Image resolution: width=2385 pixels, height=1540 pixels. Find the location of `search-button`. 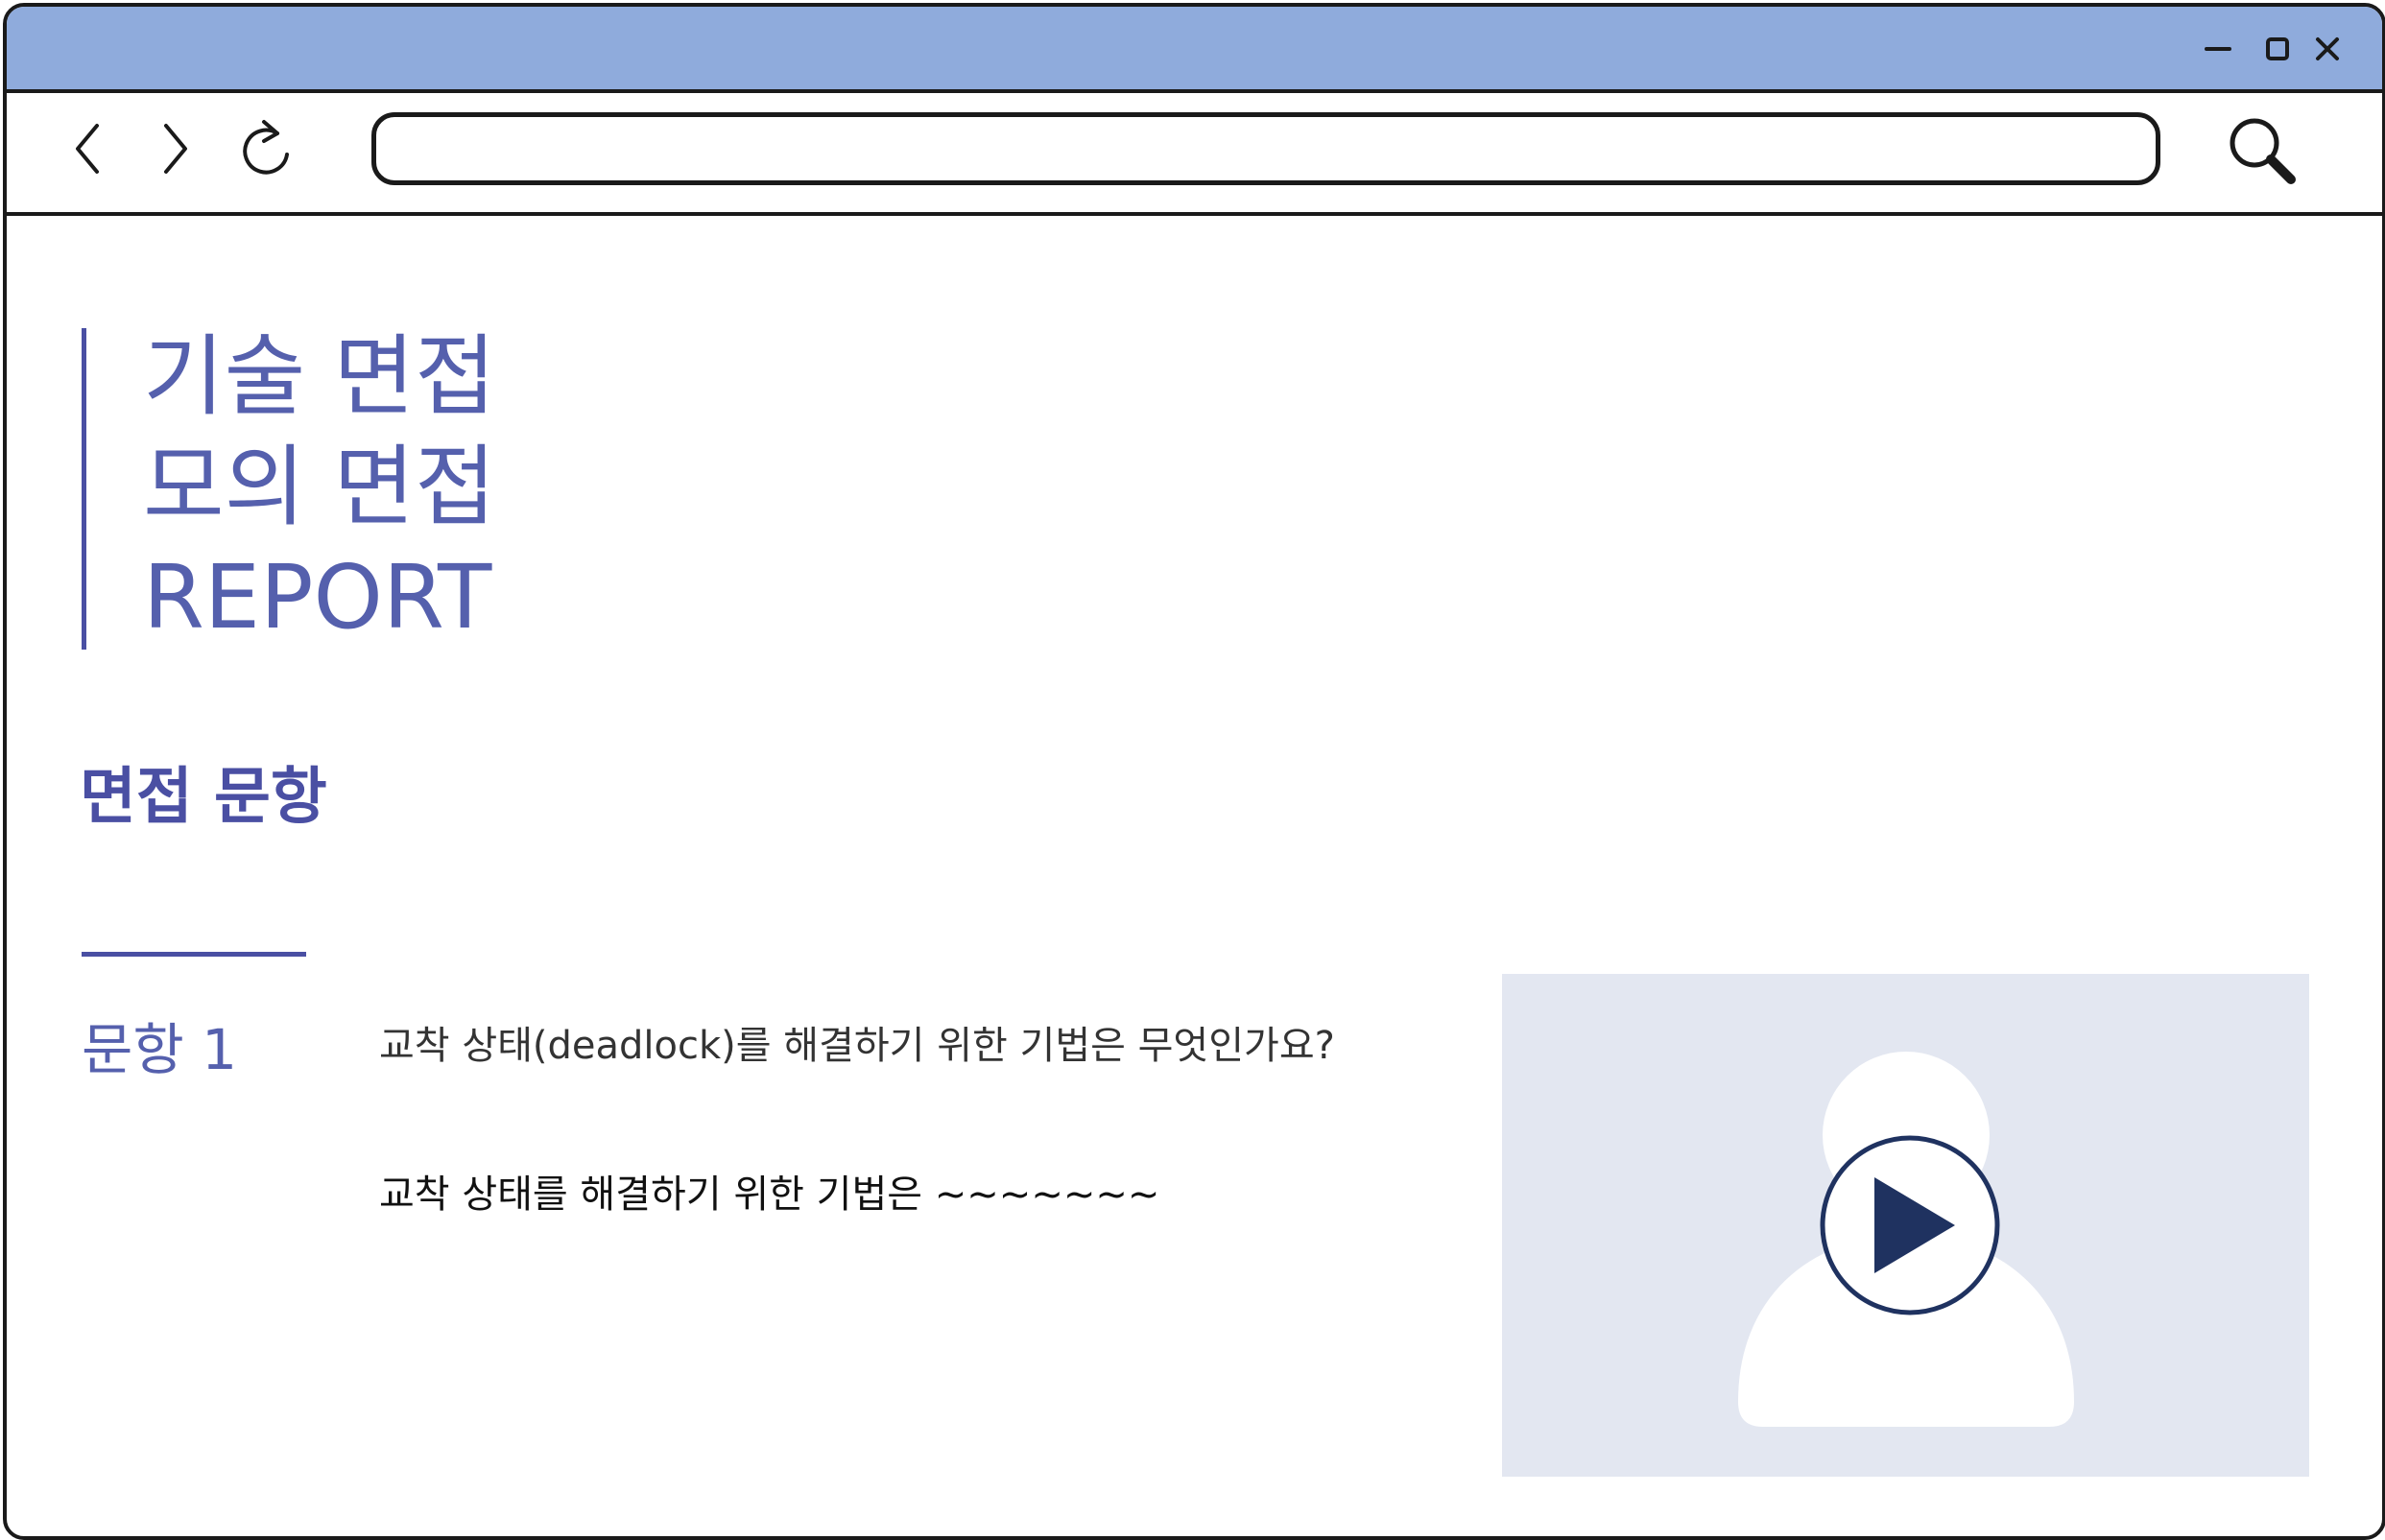

search-button is located at coordinates (2262, 150).